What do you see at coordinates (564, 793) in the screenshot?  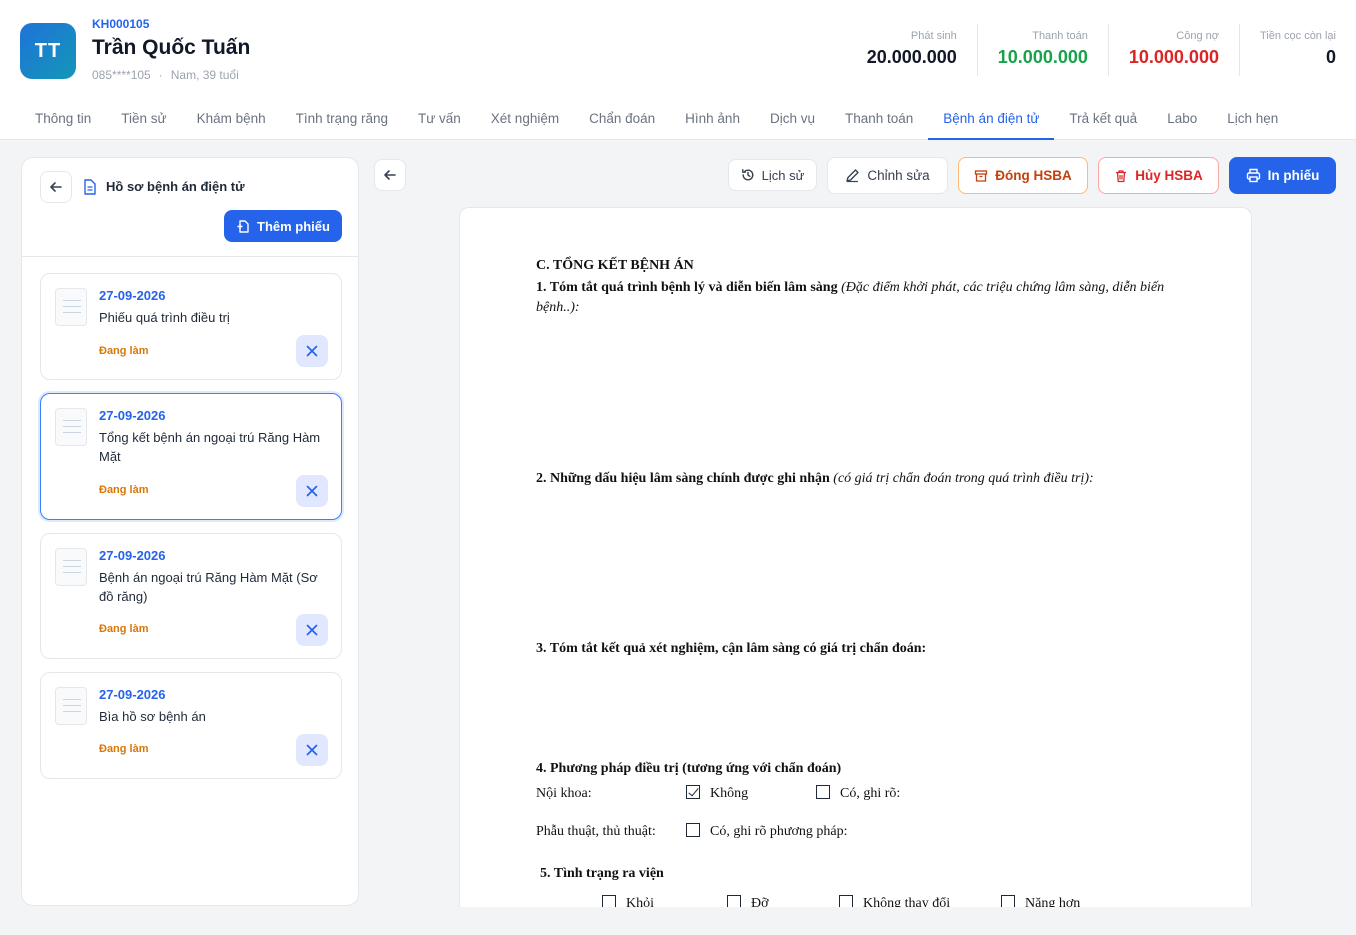 I see `internal-medicine-label: Nội khoa:` at bounding box center [564, 793].